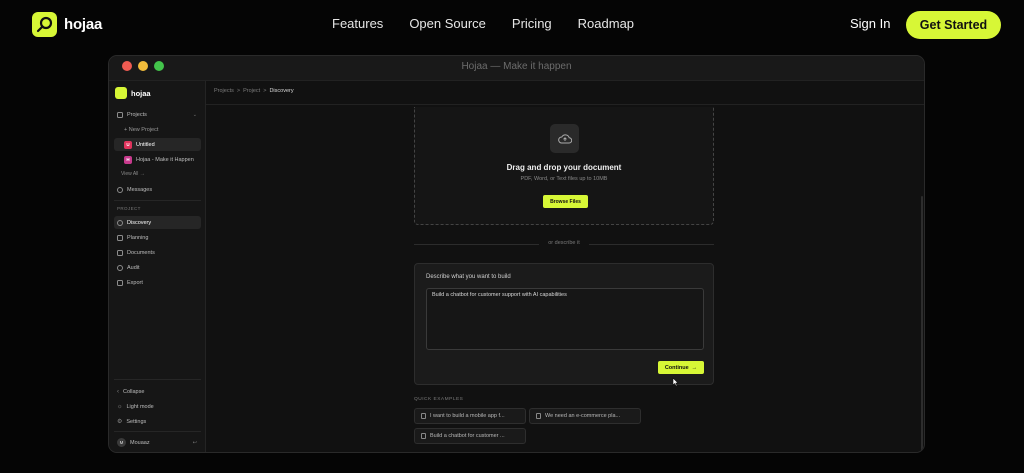 Image resolution: width=1024 pixels, height=473 pixels. Describe the element at coordinates (145, 144) in the screenshot. I see `sidebar-item-label: Untitled` at that location.